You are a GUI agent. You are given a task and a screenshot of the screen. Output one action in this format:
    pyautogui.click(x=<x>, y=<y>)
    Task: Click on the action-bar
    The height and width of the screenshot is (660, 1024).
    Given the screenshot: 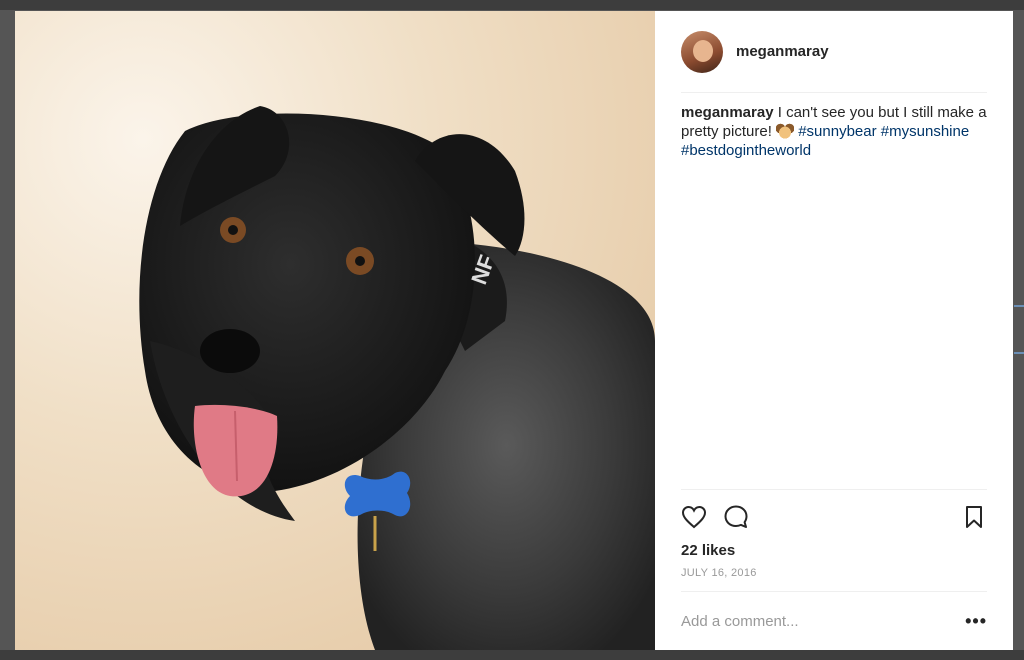 What is the action you would take?
    pyautogui.click(x=834, y=515)
    